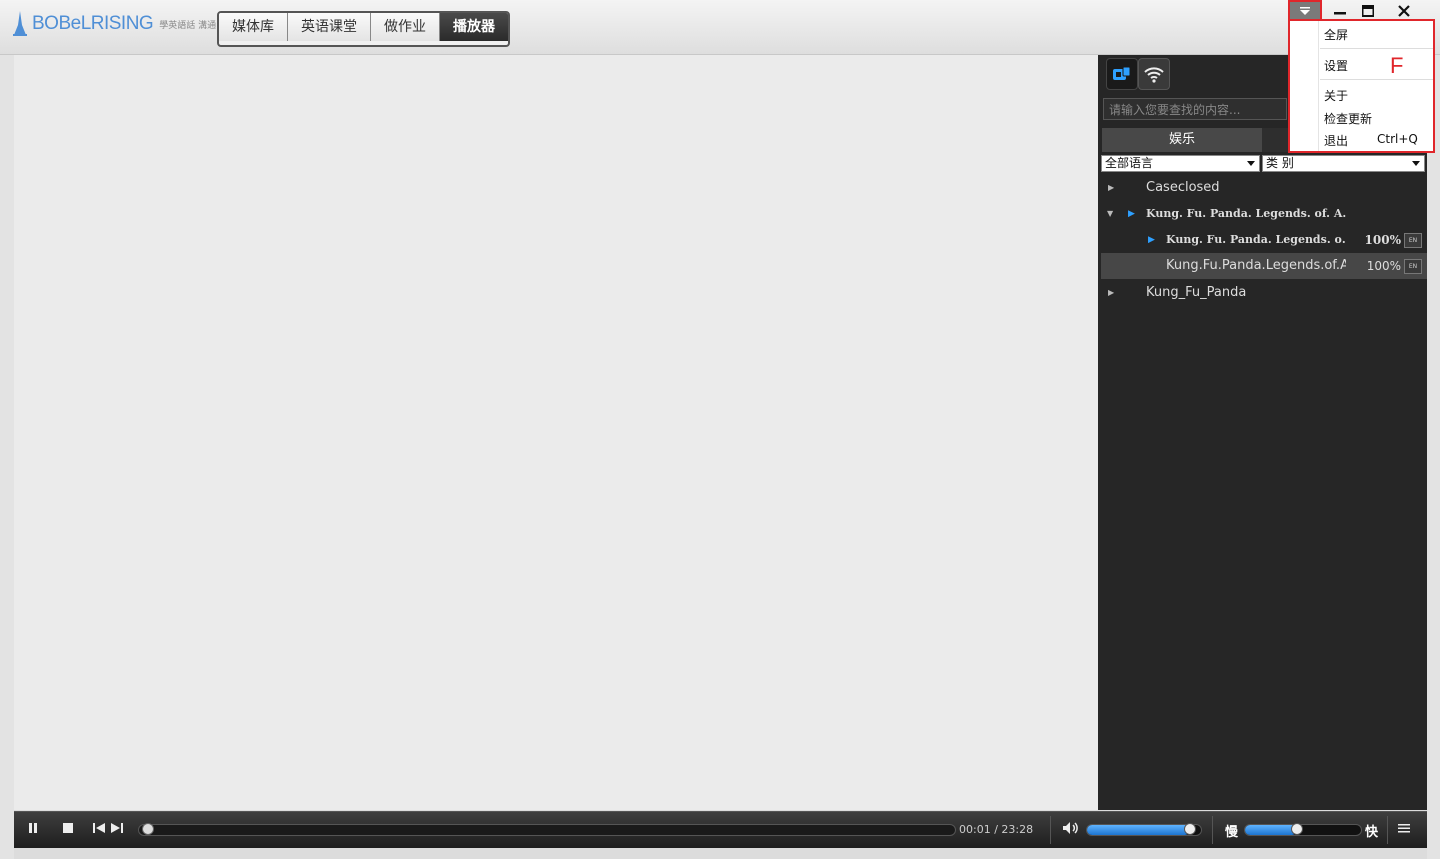 This screenshot has height=859, width=1440. I want to click on title-bar: BOBeLRISING 學英語話 溝通! 媒体库 英语课堂 做作业 播放器, so click(720, 27).